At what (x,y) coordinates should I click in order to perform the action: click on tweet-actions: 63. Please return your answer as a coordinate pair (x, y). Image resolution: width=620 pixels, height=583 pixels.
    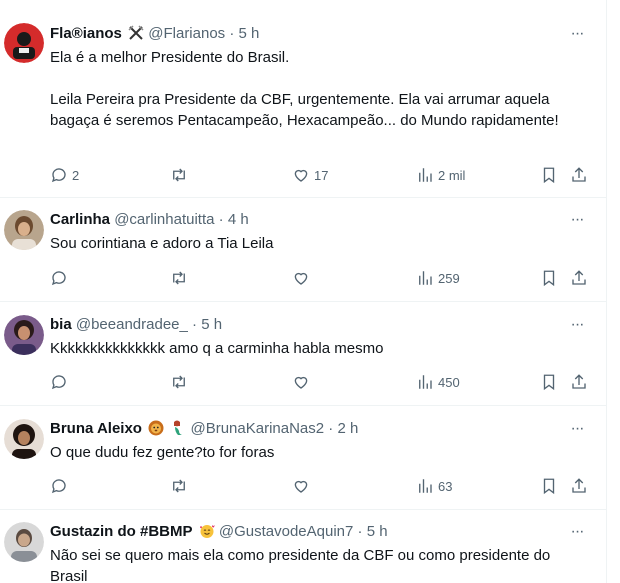
    Looking at the image, I should click on (320, 486).